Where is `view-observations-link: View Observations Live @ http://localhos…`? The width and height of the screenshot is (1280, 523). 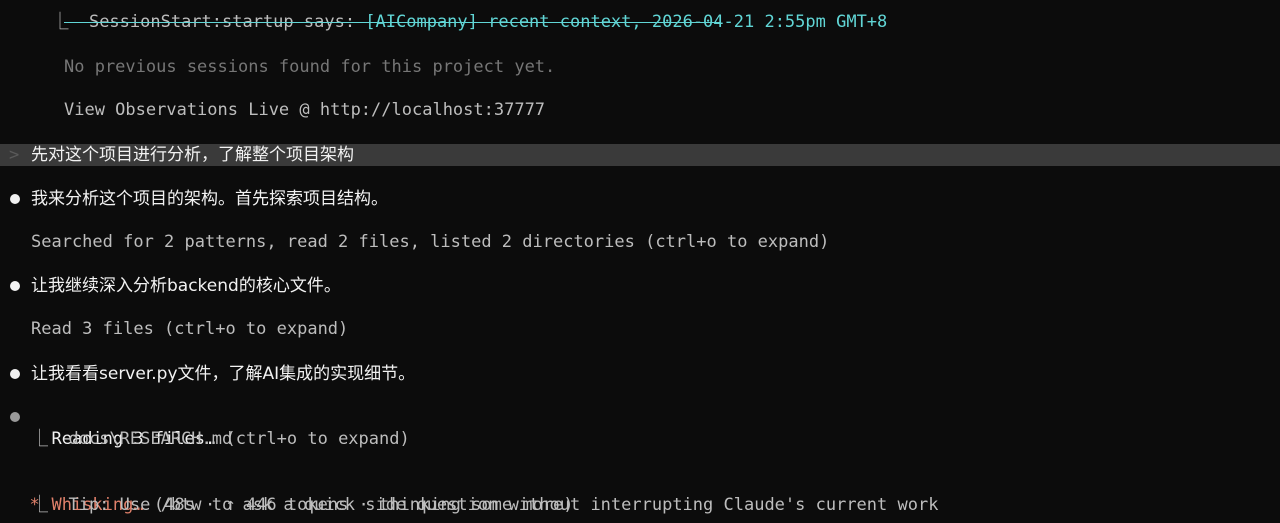
view-observations-link: View Observations Live @ http://localhos… is located at coordinates (304, 110).